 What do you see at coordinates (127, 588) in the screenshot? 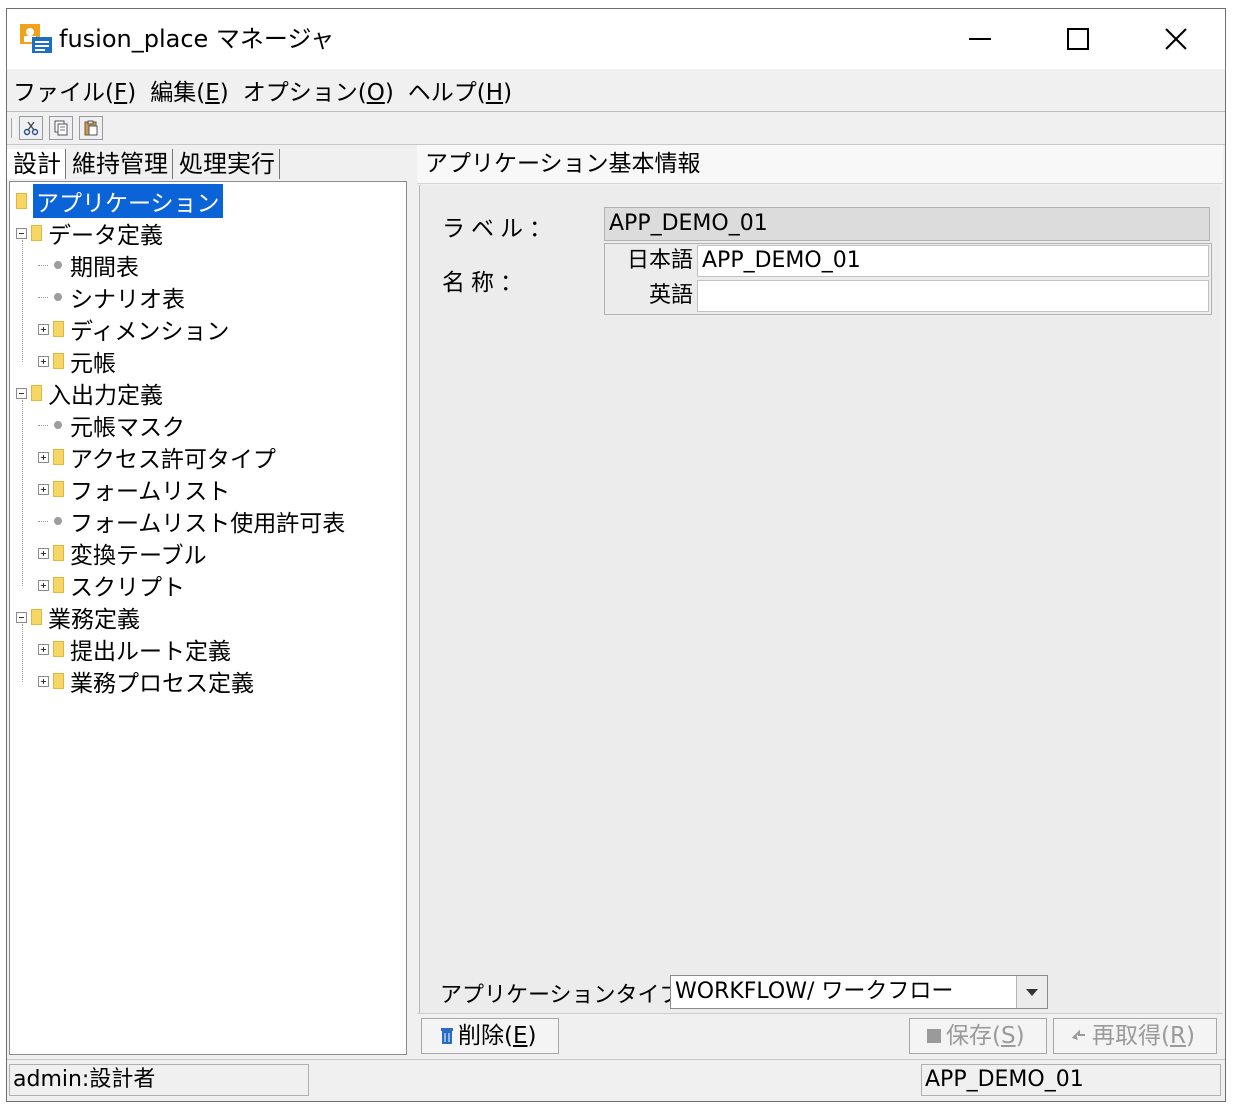
I see `tree-node-label: スクリプト` at bounding box center [127, 588].